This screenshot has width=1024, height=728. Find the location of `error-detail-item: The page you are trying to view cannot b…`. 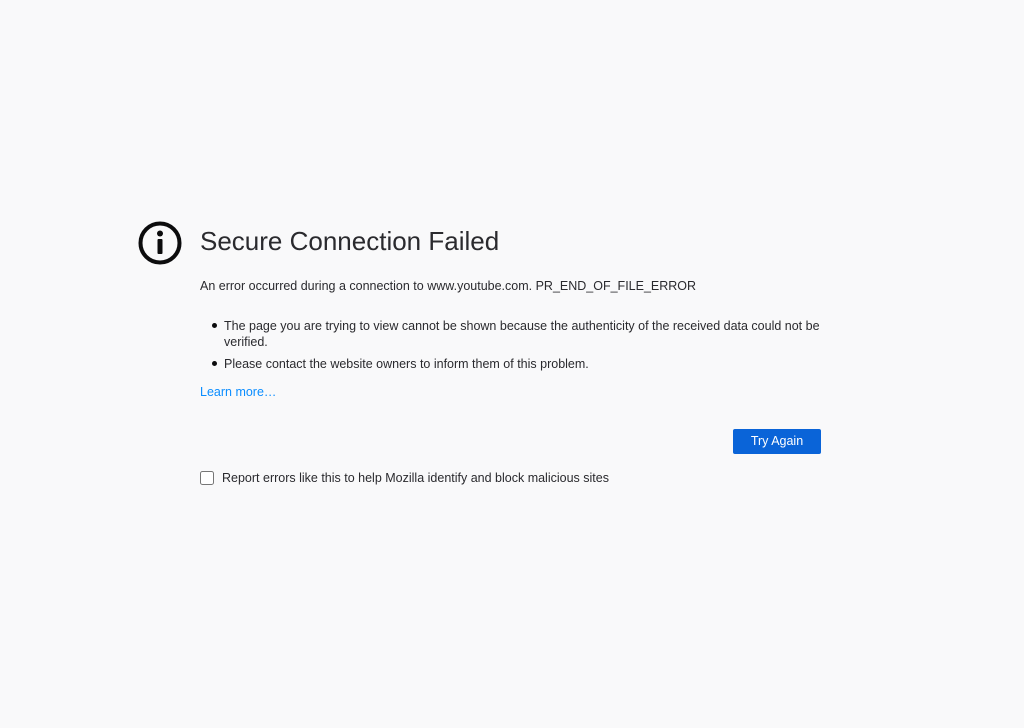

error-detail-item: The page you are trying to view cannot b… is located at coordinates (510, 334).